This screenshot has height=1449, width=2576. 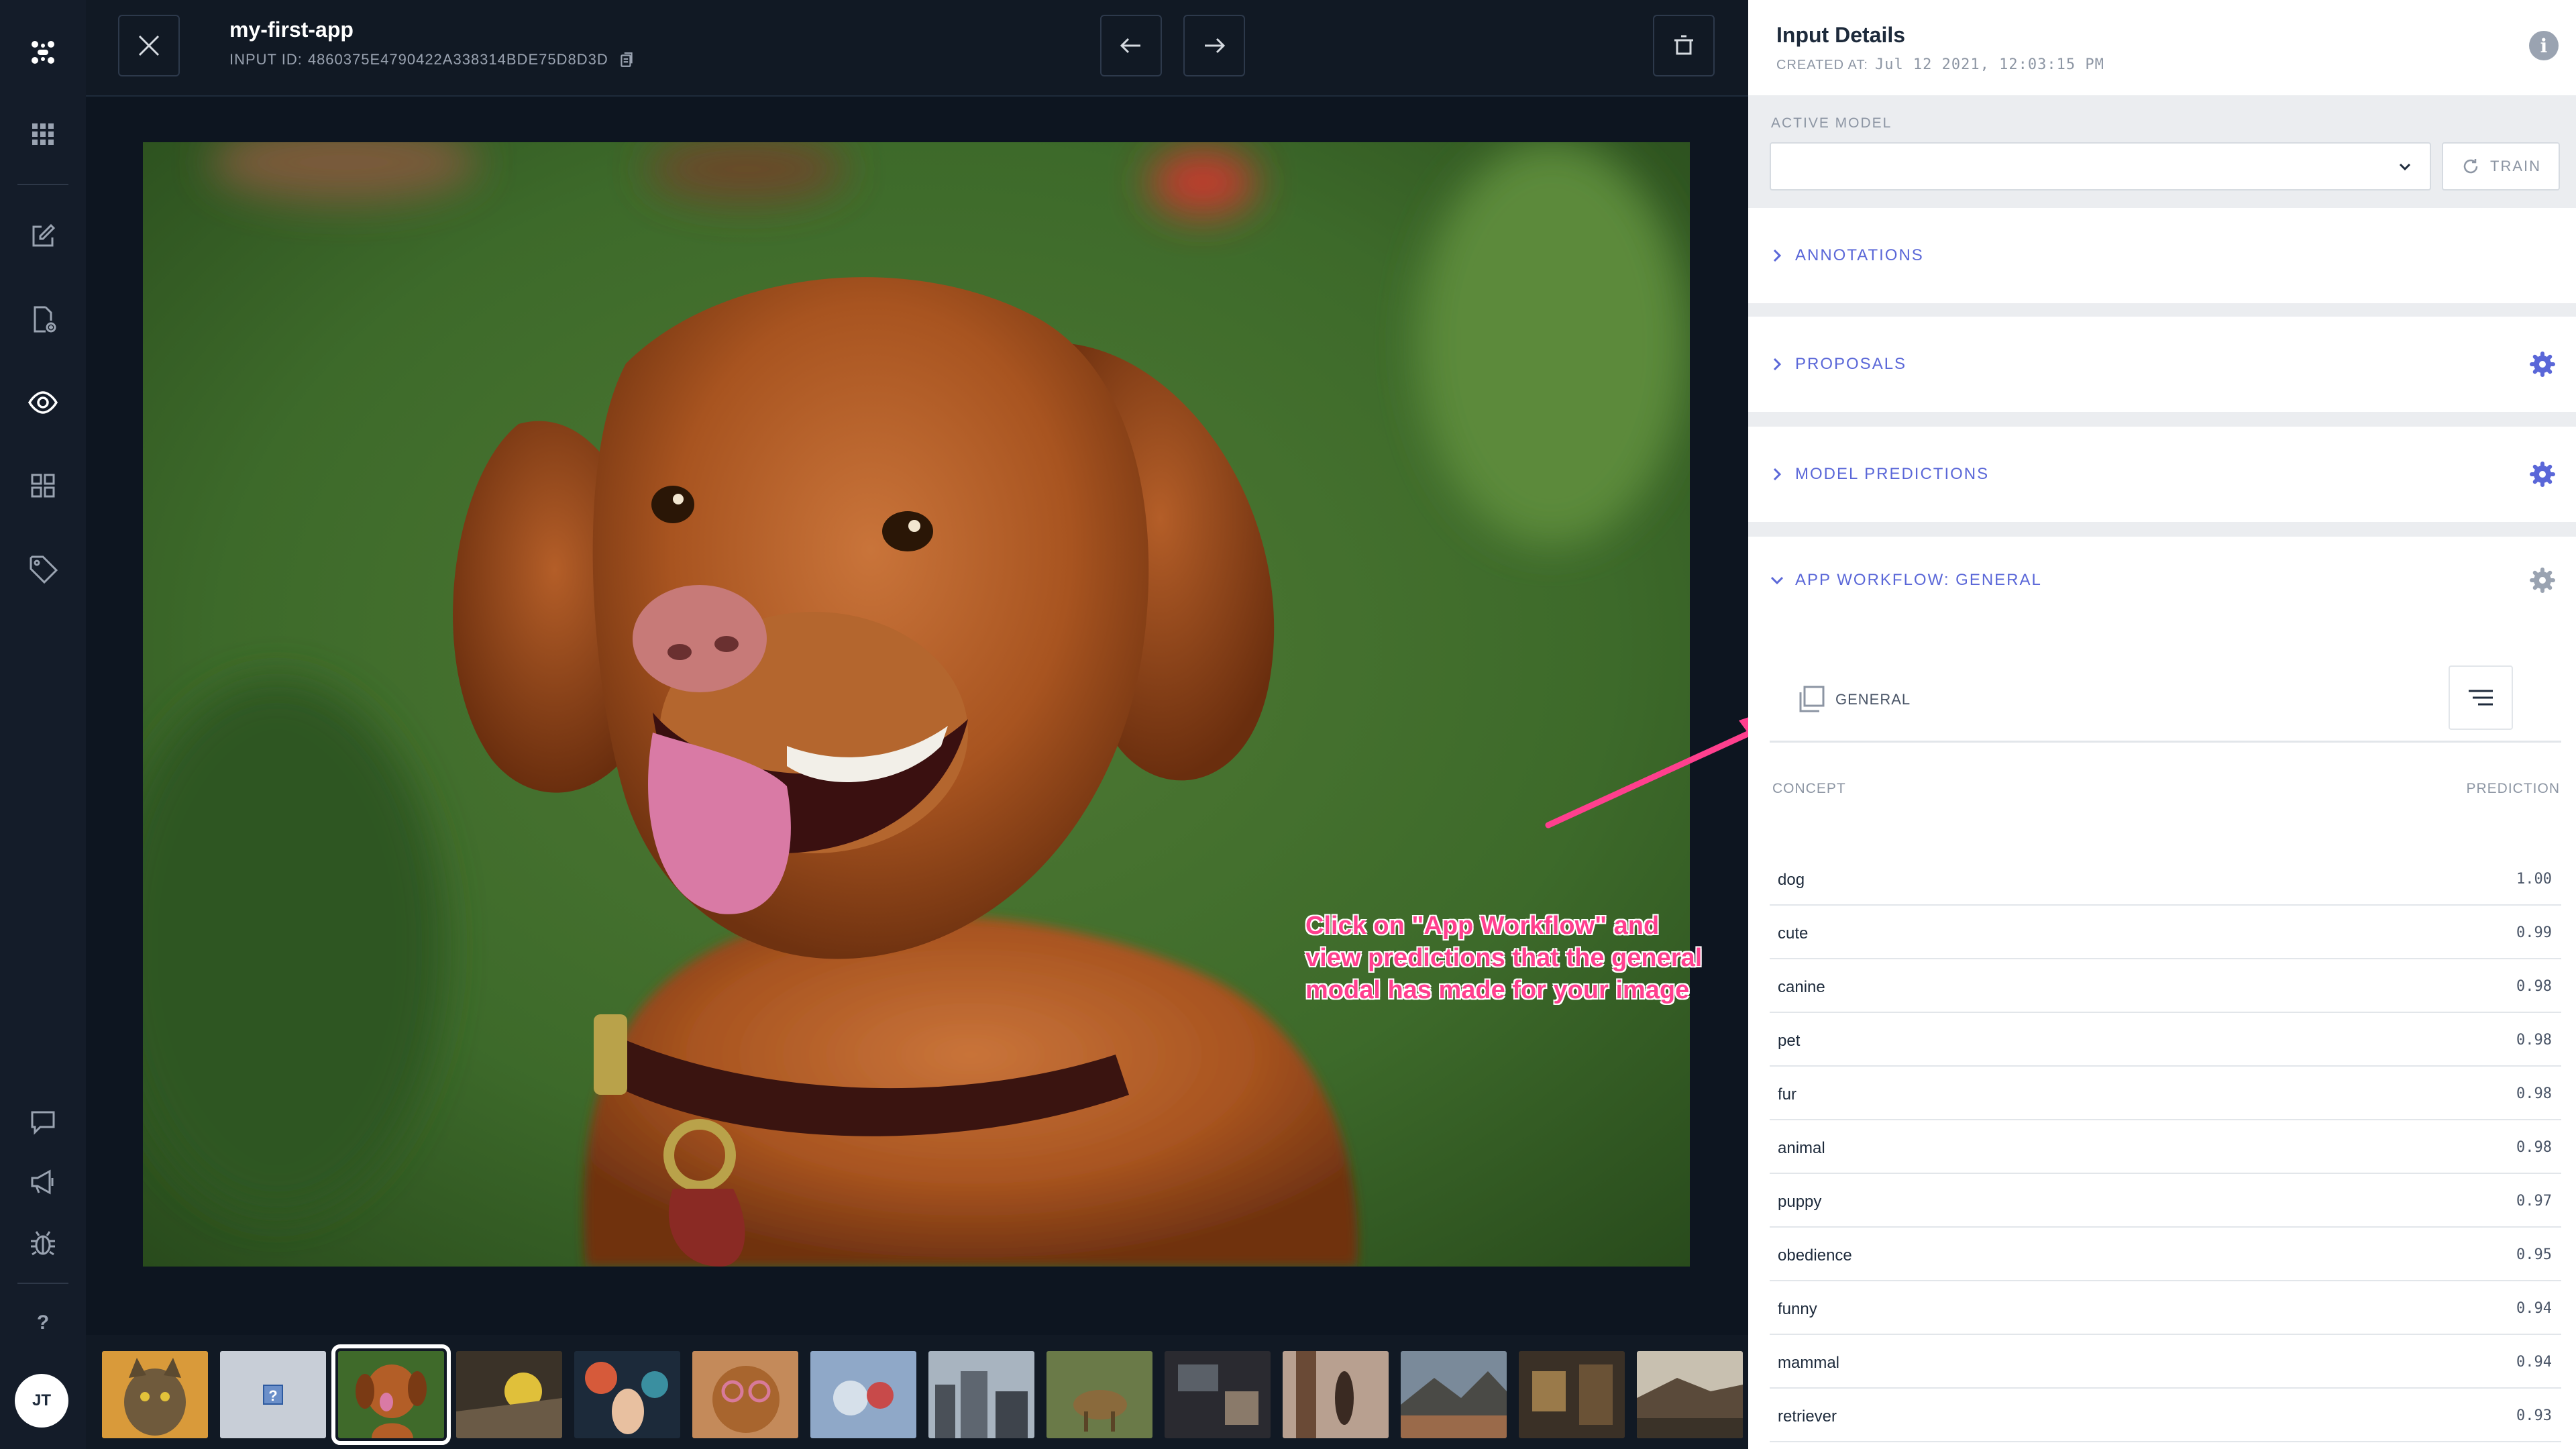 I want to click on prediction-row: mammal 0.94, so click(x=2165, y=1362).